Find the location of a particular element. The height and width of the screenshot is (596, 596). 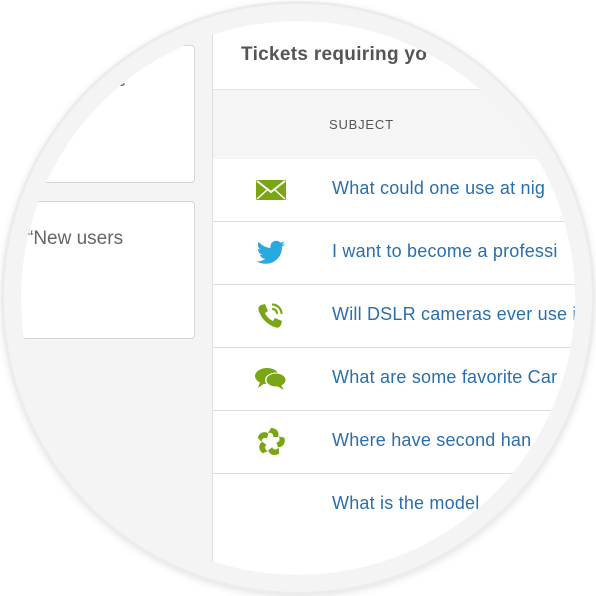

table-row: Where have second han is located at coordinates (394, 442).